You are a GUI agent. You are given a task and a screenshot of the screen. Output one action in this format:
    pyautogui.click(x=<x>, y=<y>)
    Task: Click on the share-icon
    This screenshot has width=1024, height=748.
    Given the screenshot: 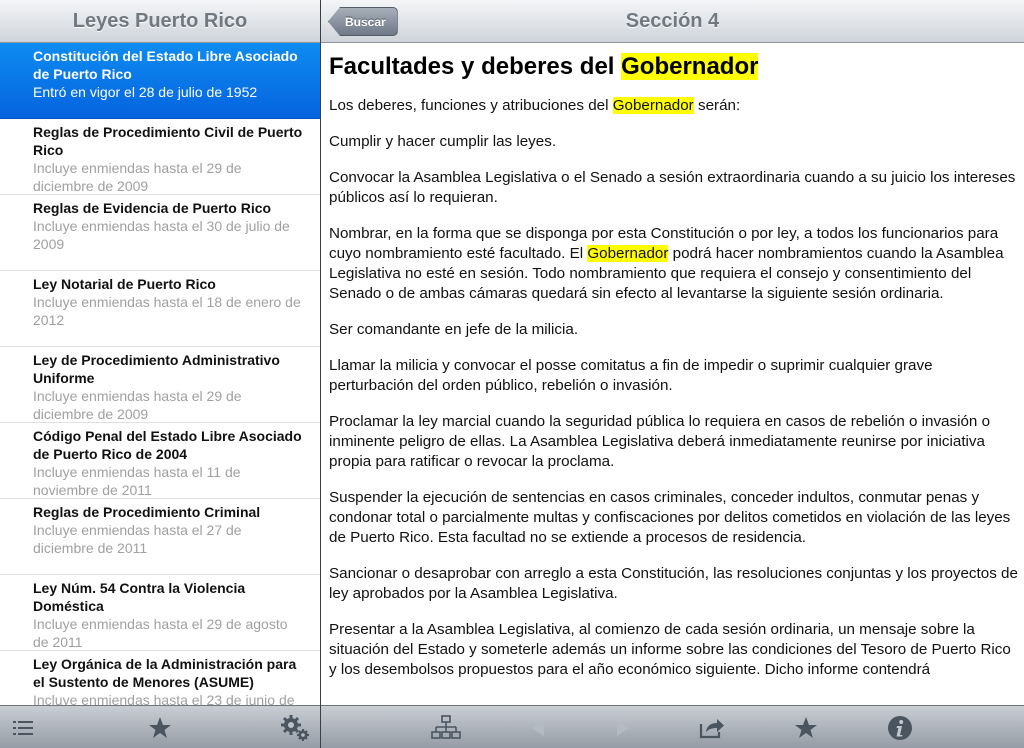 What is the action you would take?
    pyautogui.click(x=711, y=728)
    